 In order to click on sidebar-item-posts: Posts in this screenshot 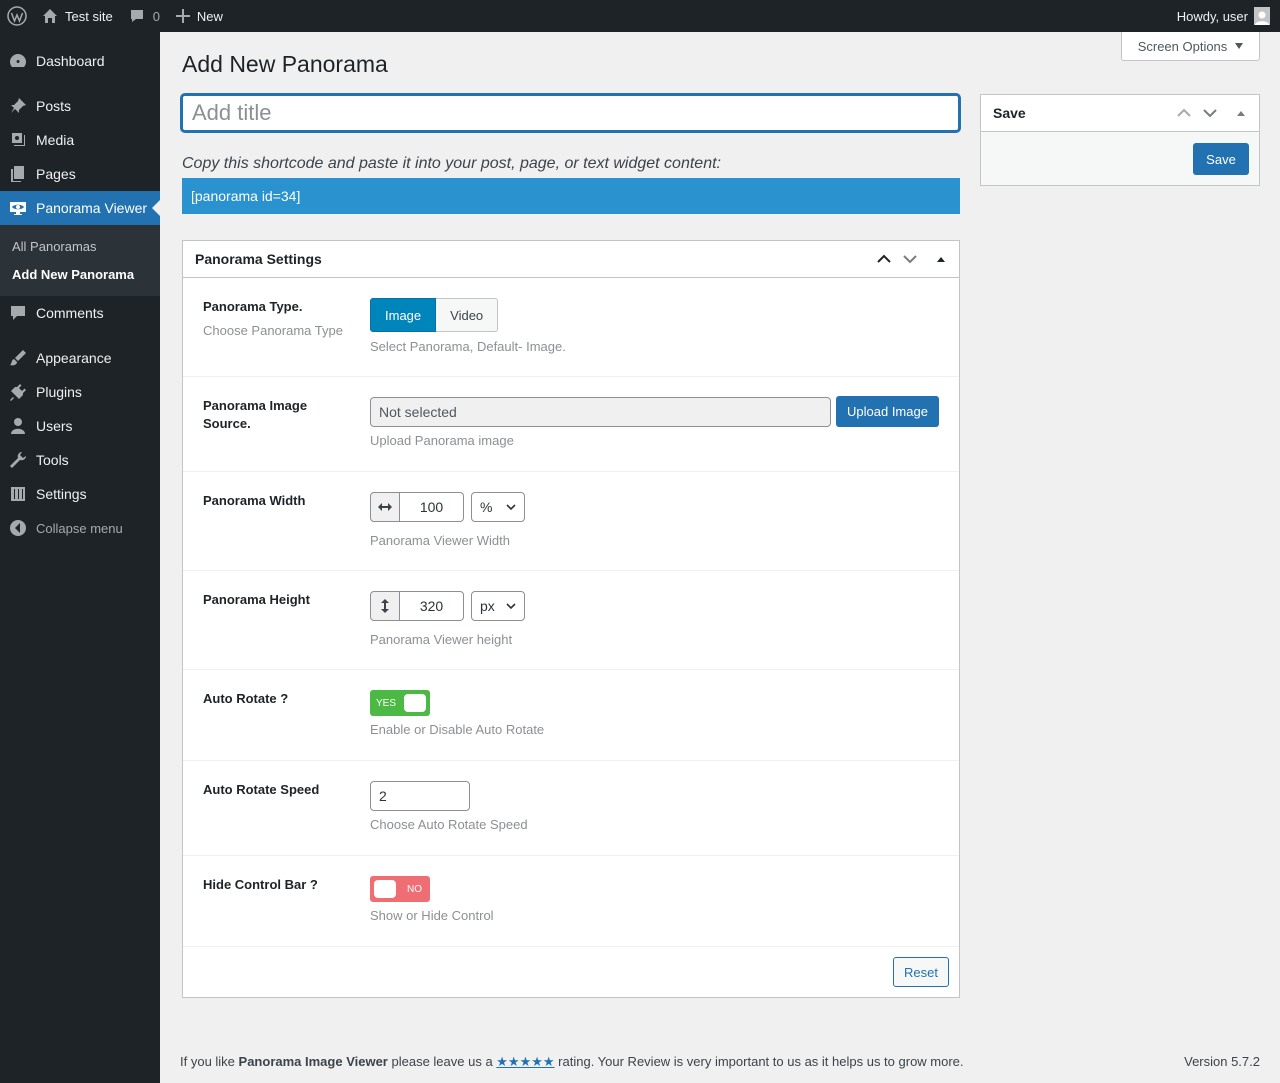, I will do `click(80, 106)`.